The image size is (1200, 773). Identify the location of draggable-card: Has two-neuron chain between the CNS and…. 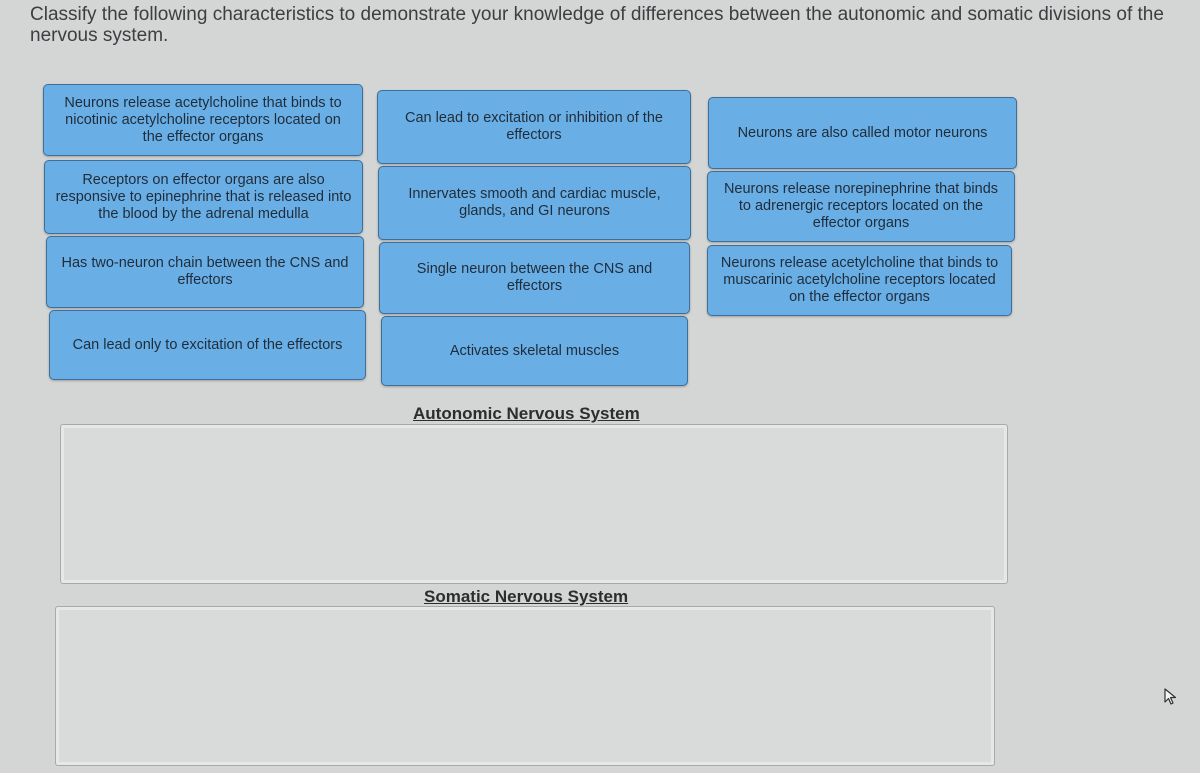
(205, 272).